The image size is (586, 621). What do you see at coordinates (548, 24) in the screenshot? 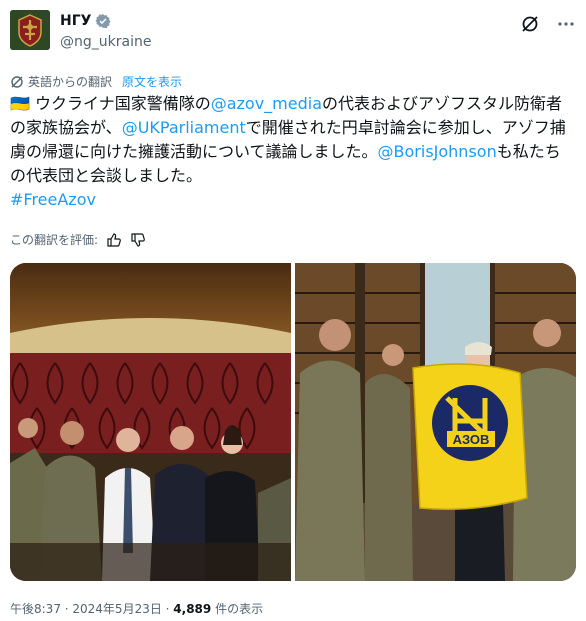
I see `header-actions` at bounding box center [548, 24].